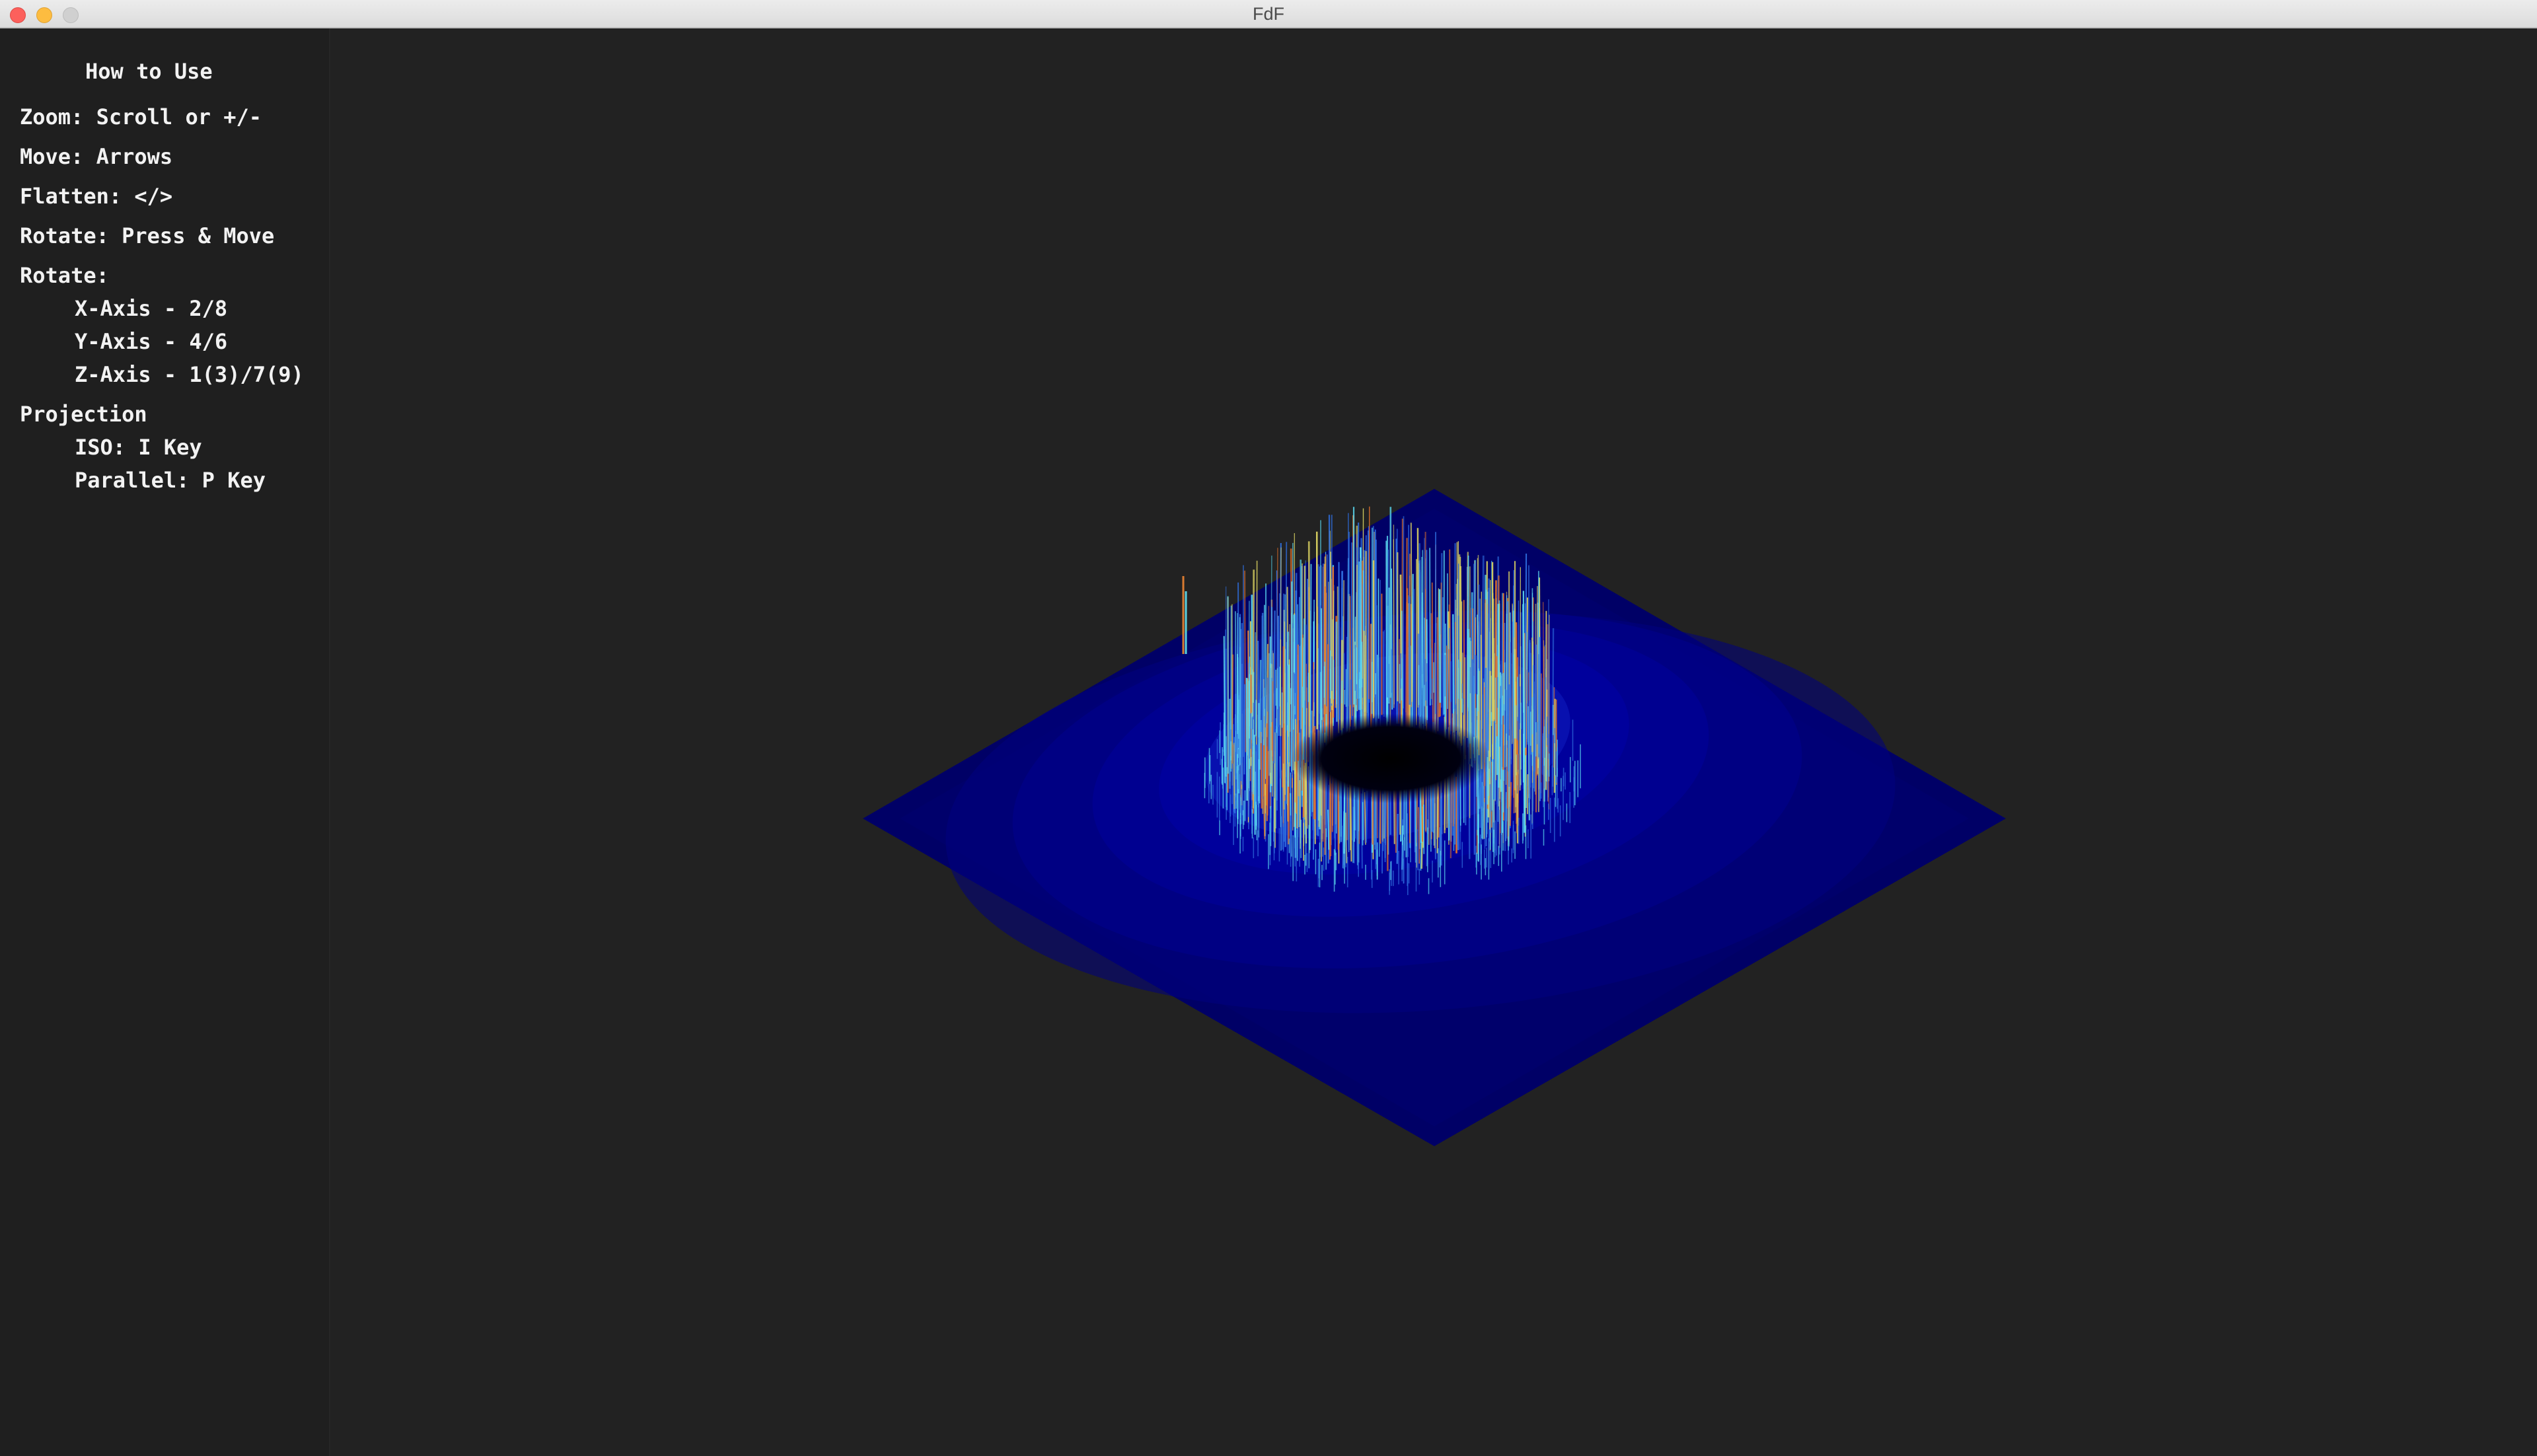 Image resolution: width=2537 pixels, height=1456 pixels. What do you see at coordinates (141, 116) in the screenshot?
I see `help-zoom: Zoom: Scroll or +/-` at bounding box center [141, 116].